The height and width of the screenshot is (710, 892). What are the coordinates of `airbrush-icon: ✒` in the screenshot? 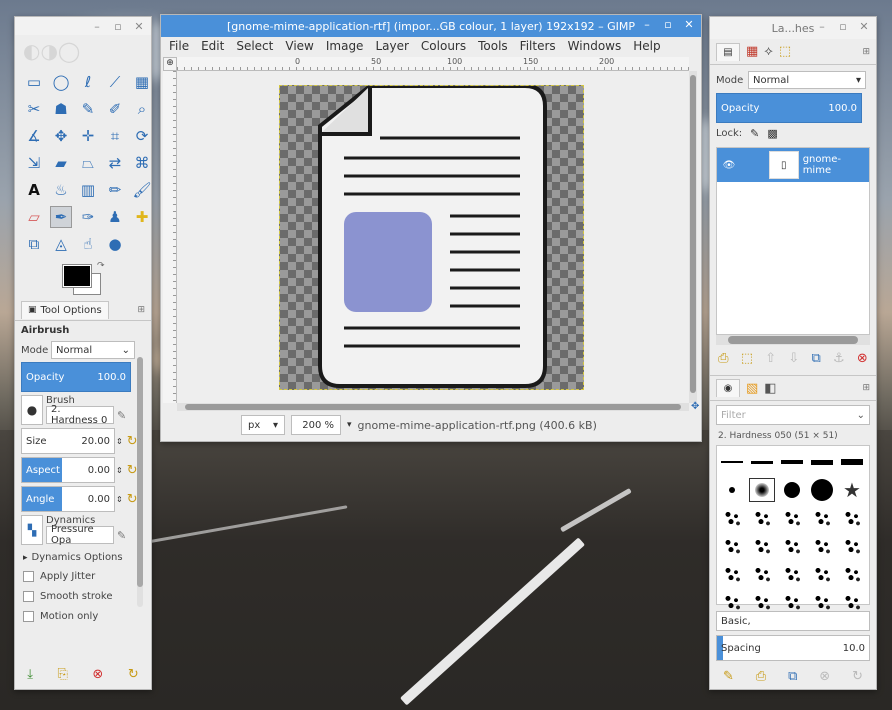 It's located at (61, 217).